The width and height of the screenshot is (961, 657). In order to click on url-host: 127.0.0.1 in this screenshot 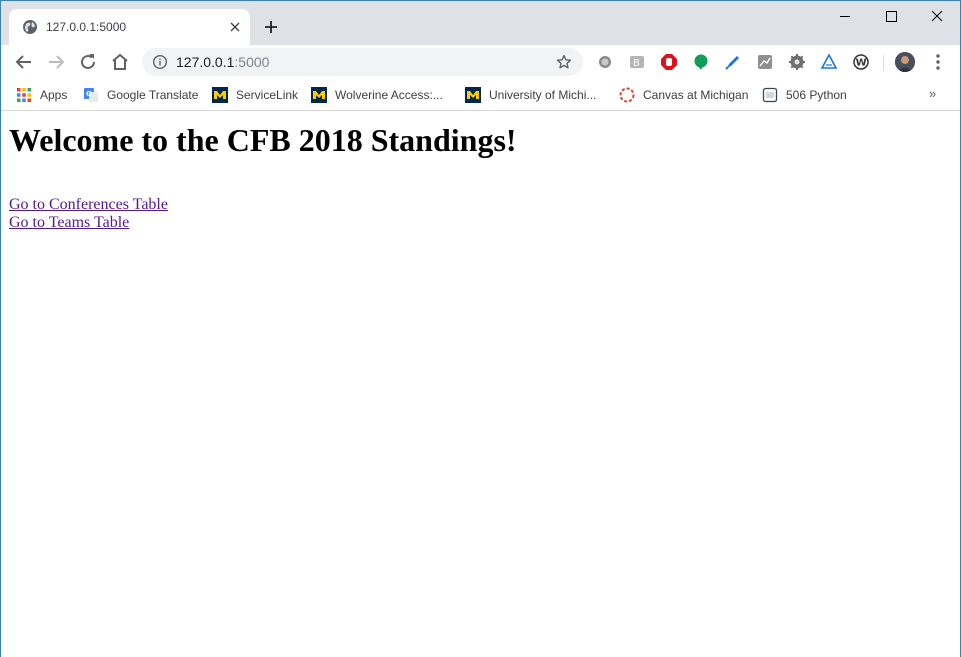, I will do `click(205, 62)`.